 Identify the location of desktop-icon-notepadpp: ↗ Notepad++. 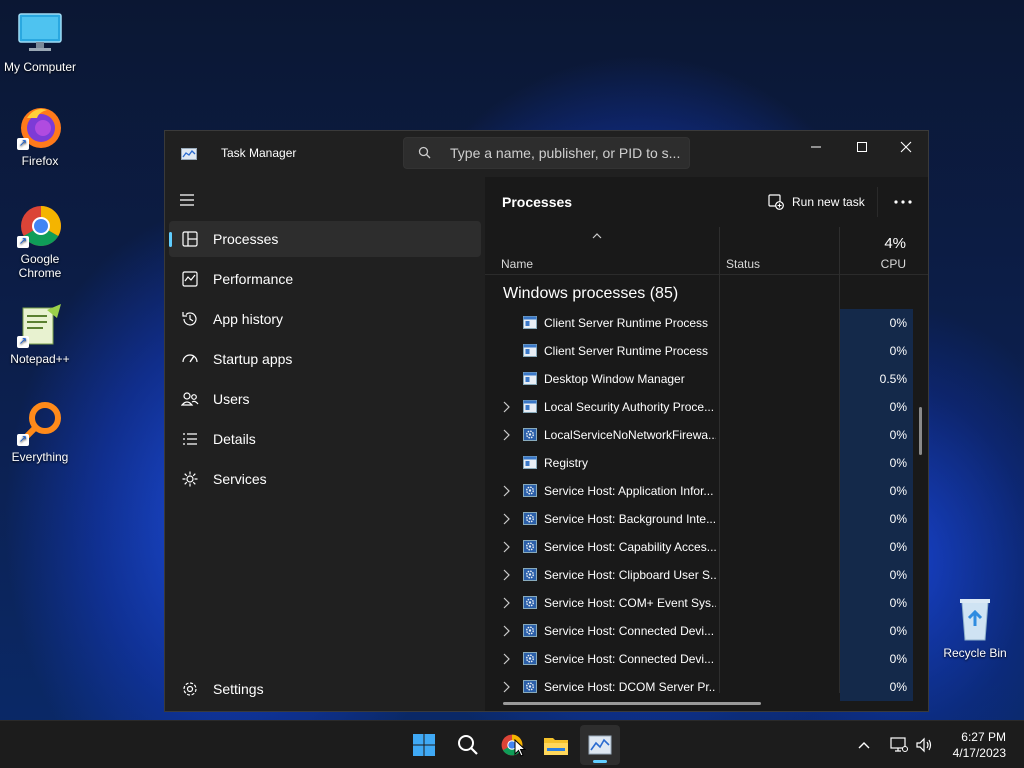
(40, 334).